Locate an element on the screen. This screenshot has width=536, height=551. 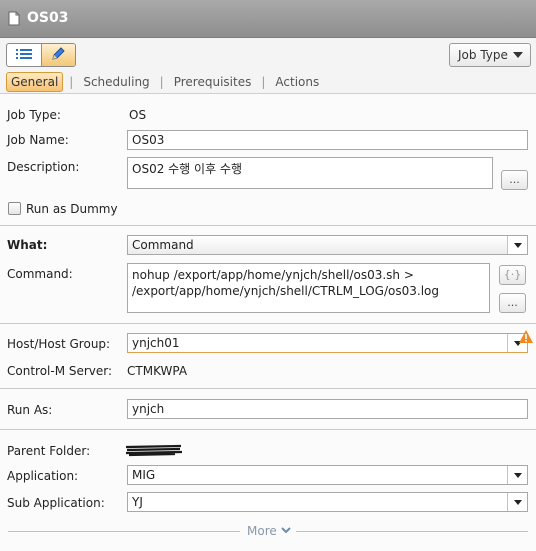
control-m-server-label: Control-M Server: is located at coordinates (60, 371).